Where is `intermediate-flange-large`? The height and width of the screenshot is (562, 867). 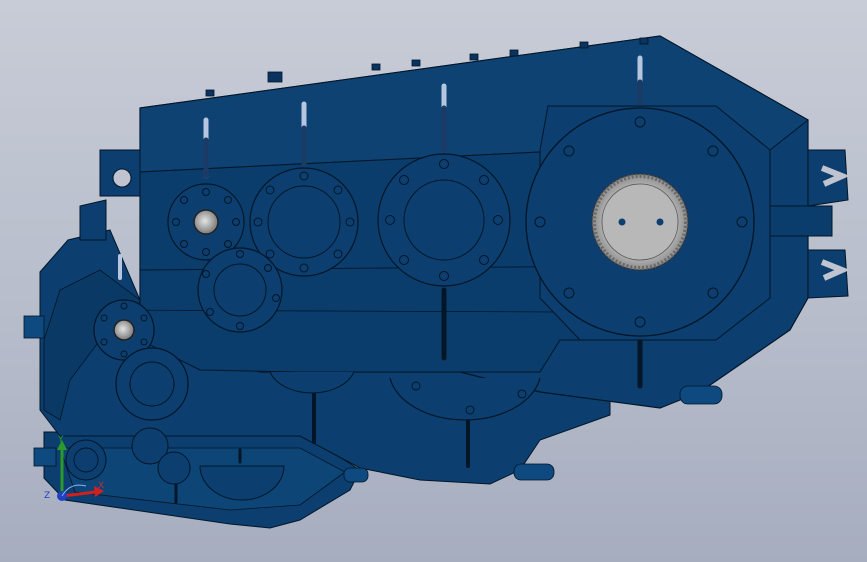
intermediate-flange-large is located at coordinates (444, 220).